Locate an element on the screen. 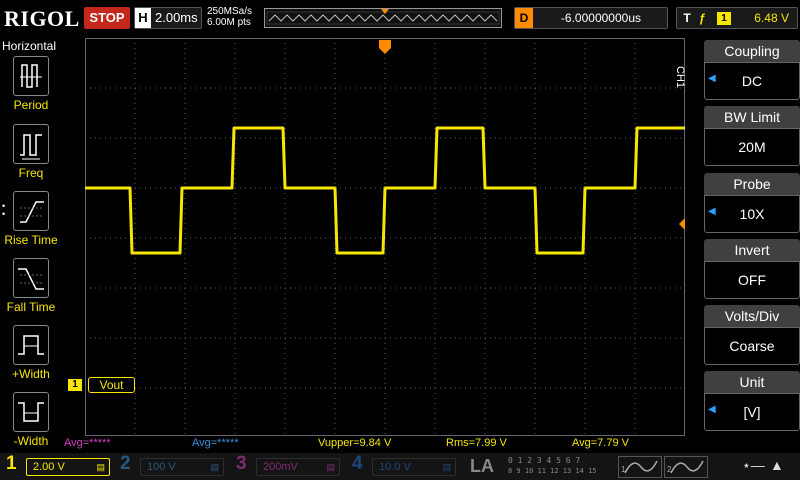 This screenshot has width=800, height=480. measure-period: Period is located at coordinates (31, 88).